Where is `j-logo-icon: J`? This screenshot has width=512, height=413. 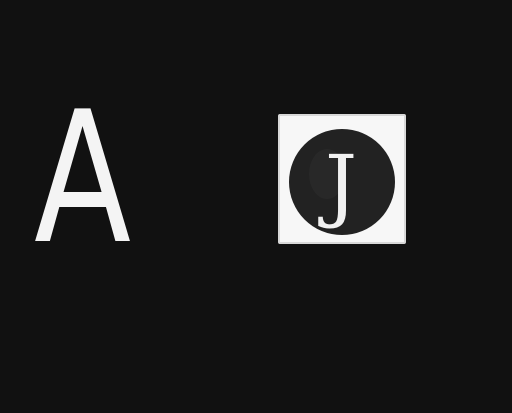
j-logo-icon: J is located at coordinates (342, 182).